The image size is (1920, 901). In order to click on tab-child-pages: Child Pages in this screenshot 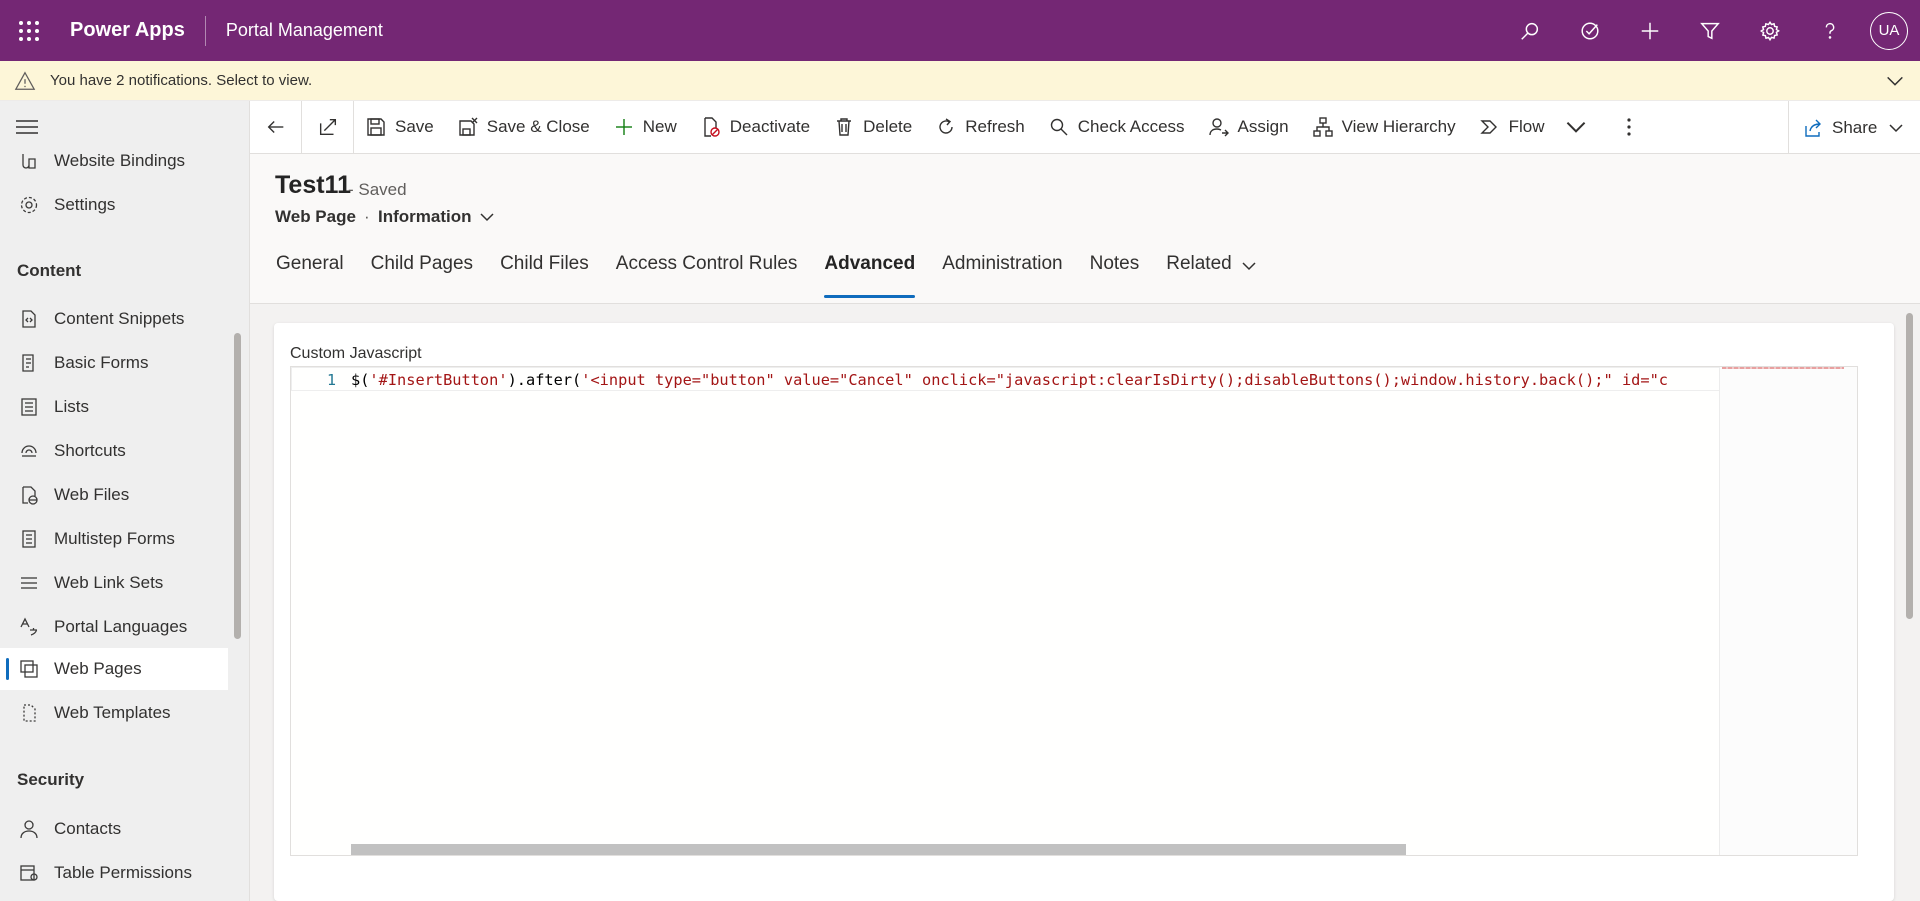, I will do `click(422, 275)`.